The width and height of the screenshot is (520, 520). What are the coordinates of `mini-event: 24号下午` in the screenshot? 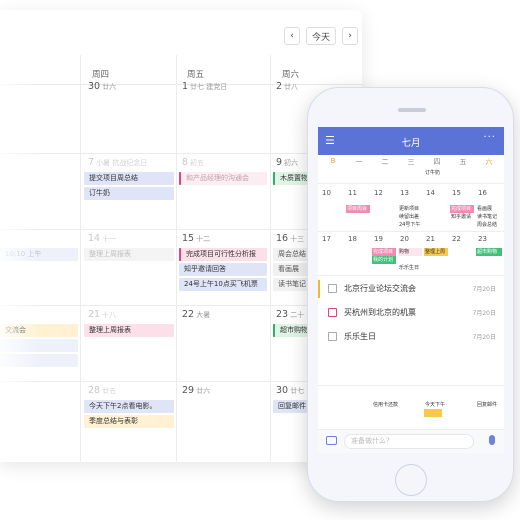 It's located at (410, 225).